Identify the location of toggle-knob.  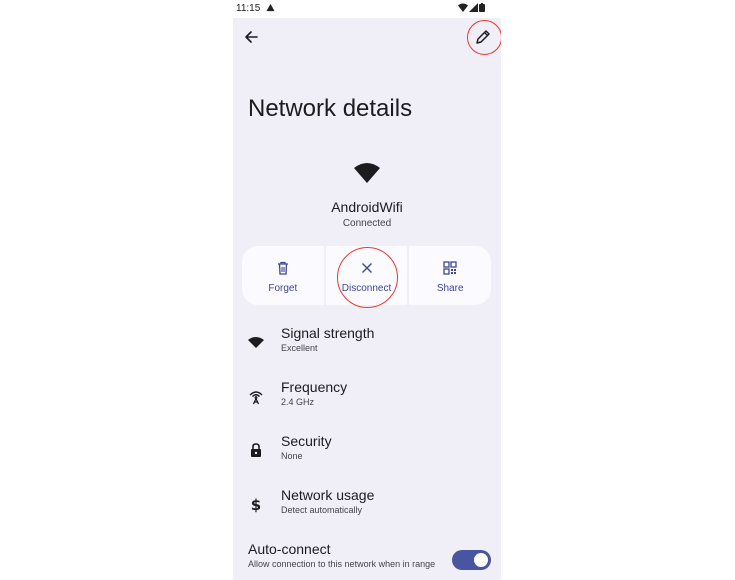
(481, 560).